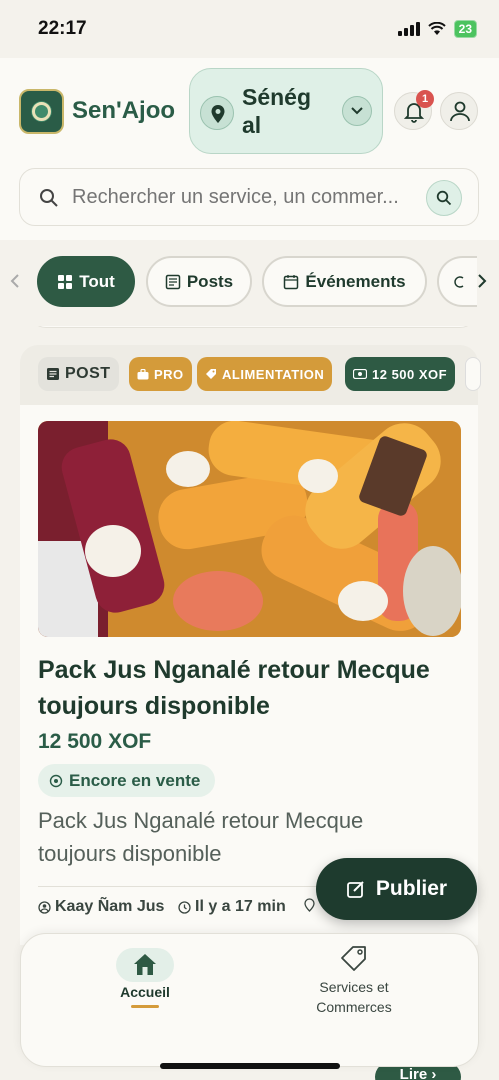  What do you see at coordinates (265, 374) in the screenshot?
I see `category-tag: ALIMENTATION` at bounding box center [265, 374].